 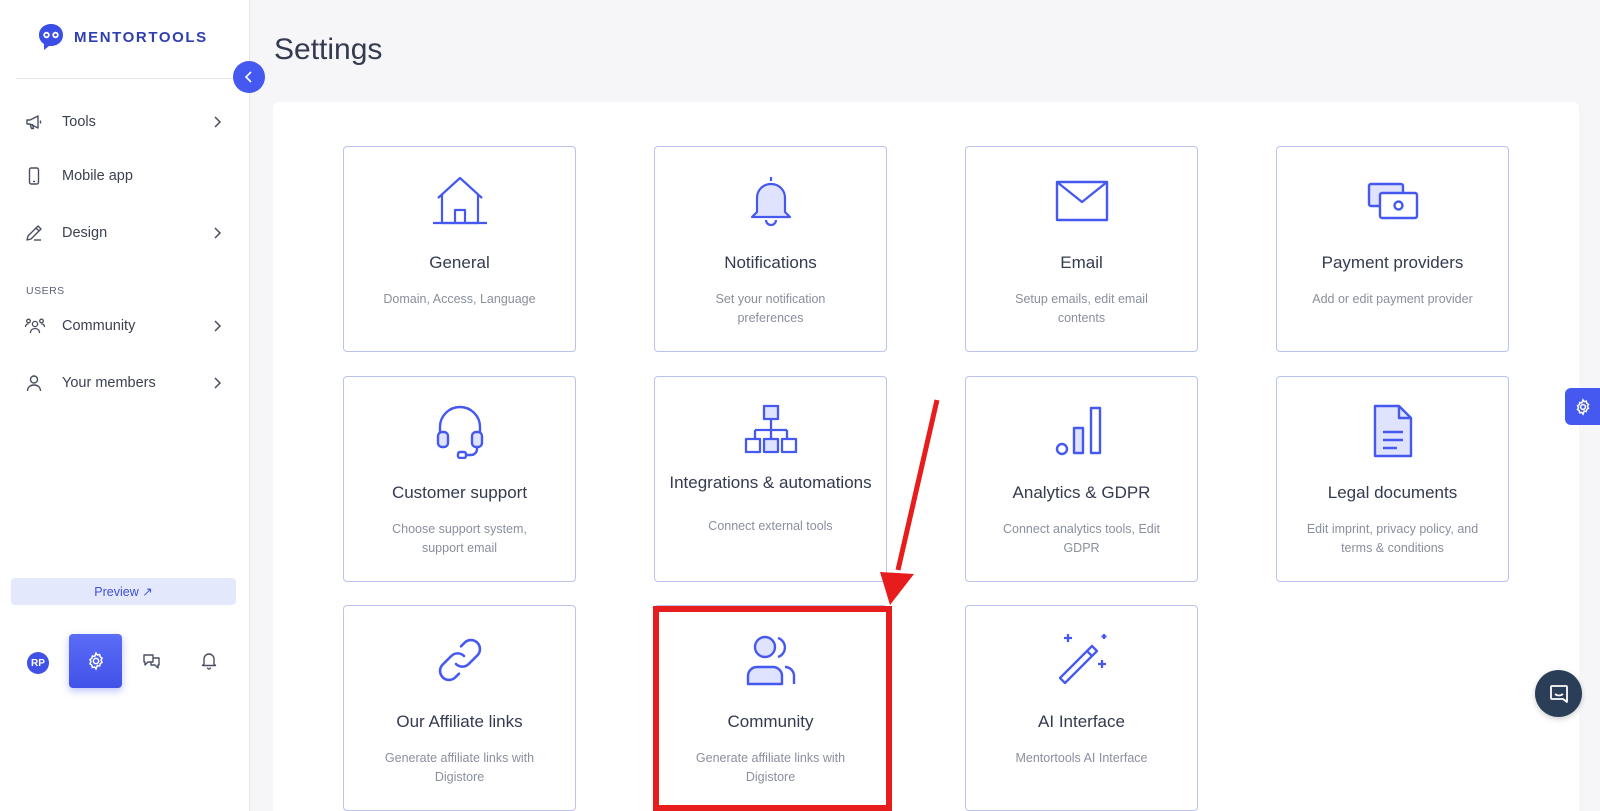 I want to click on support-chat-button, so click(x=1558, y=693).